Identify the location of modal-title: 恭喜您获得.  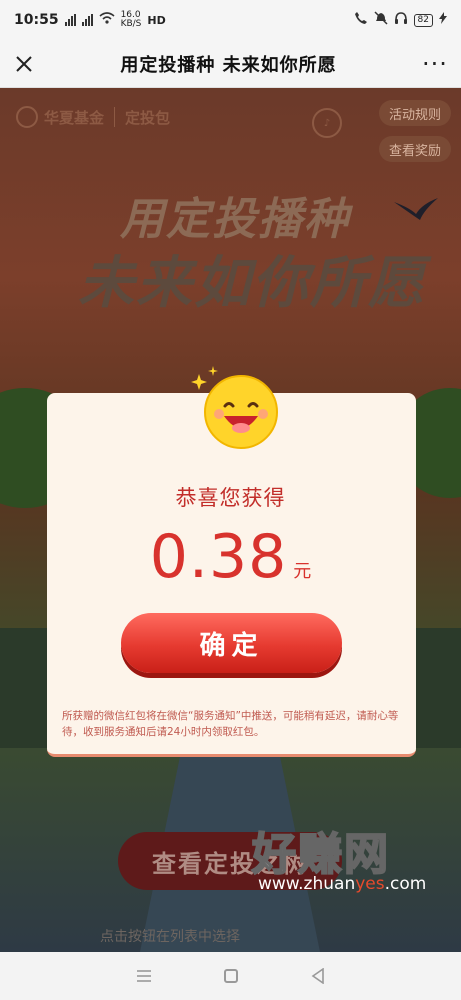
(230, 498).